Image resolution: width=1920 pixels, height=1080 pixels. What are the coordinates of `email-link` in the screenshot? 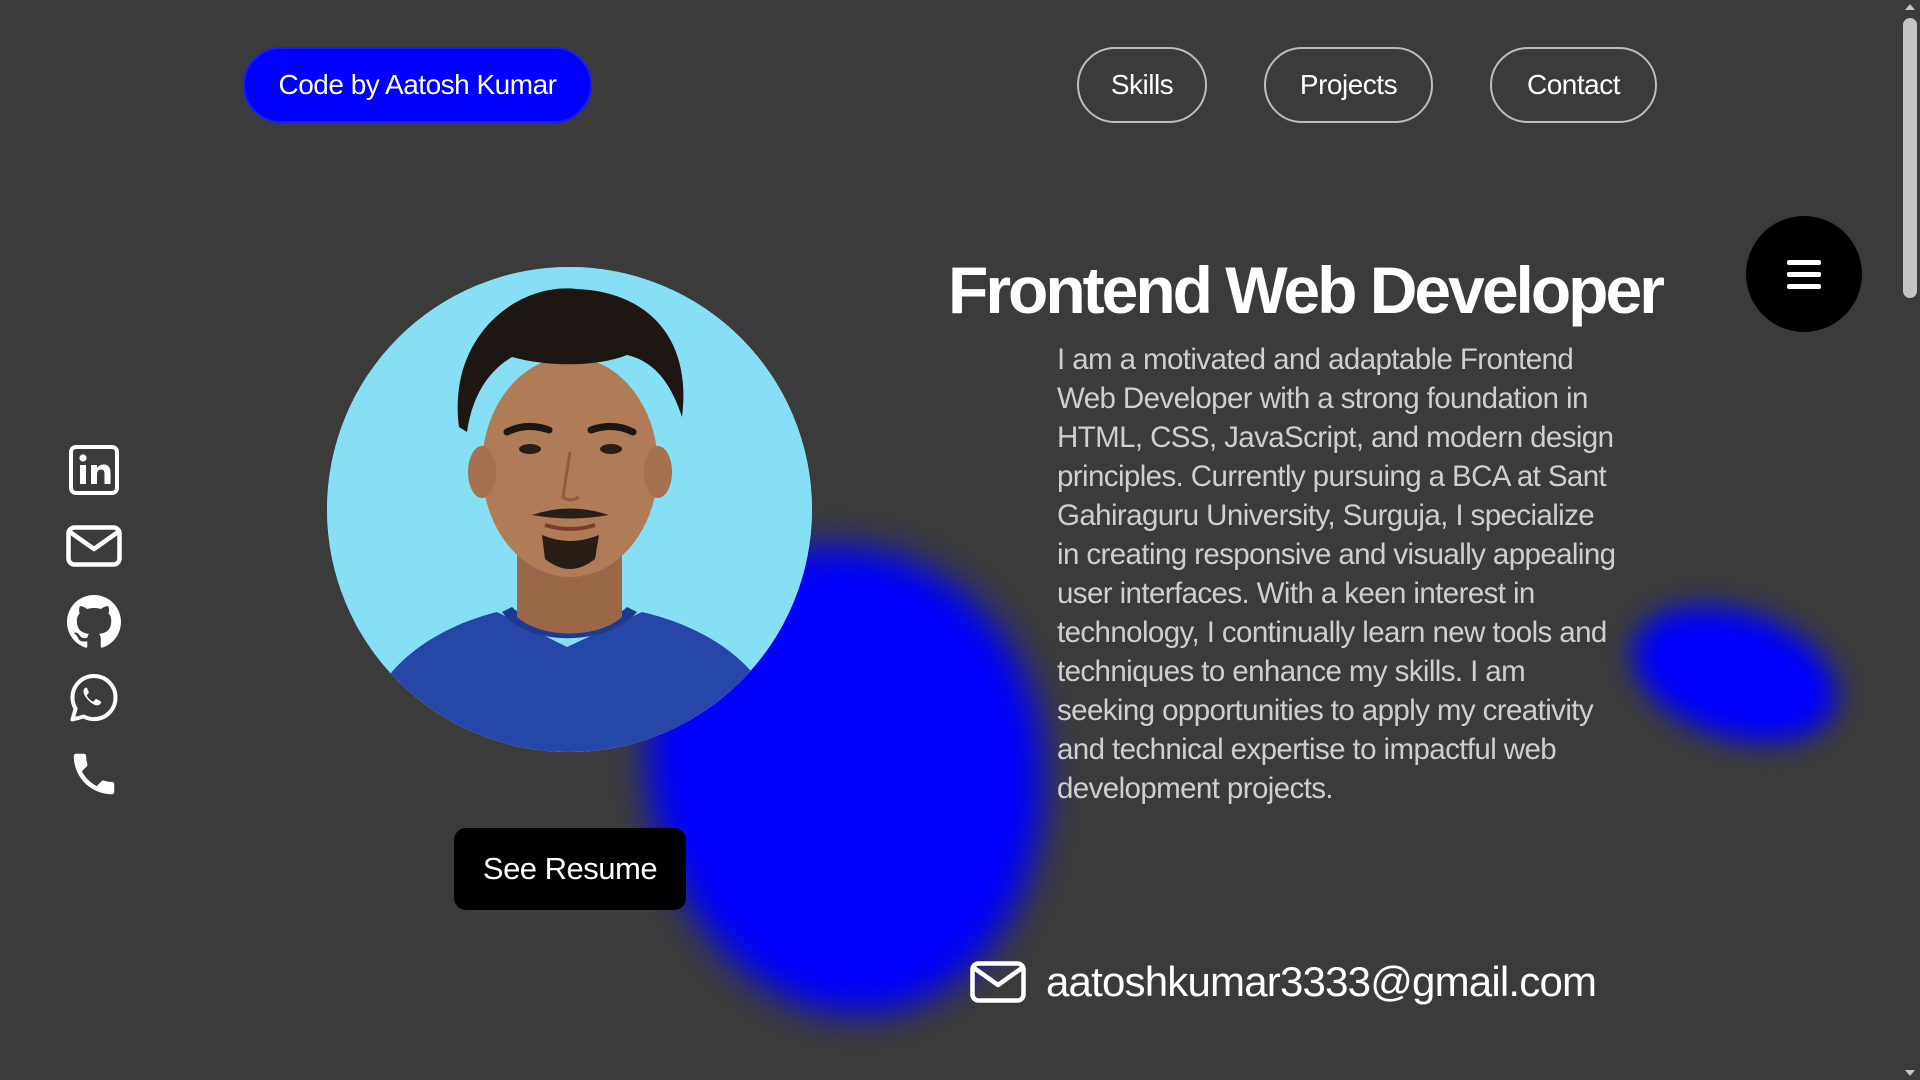 It's located at (94, 546).